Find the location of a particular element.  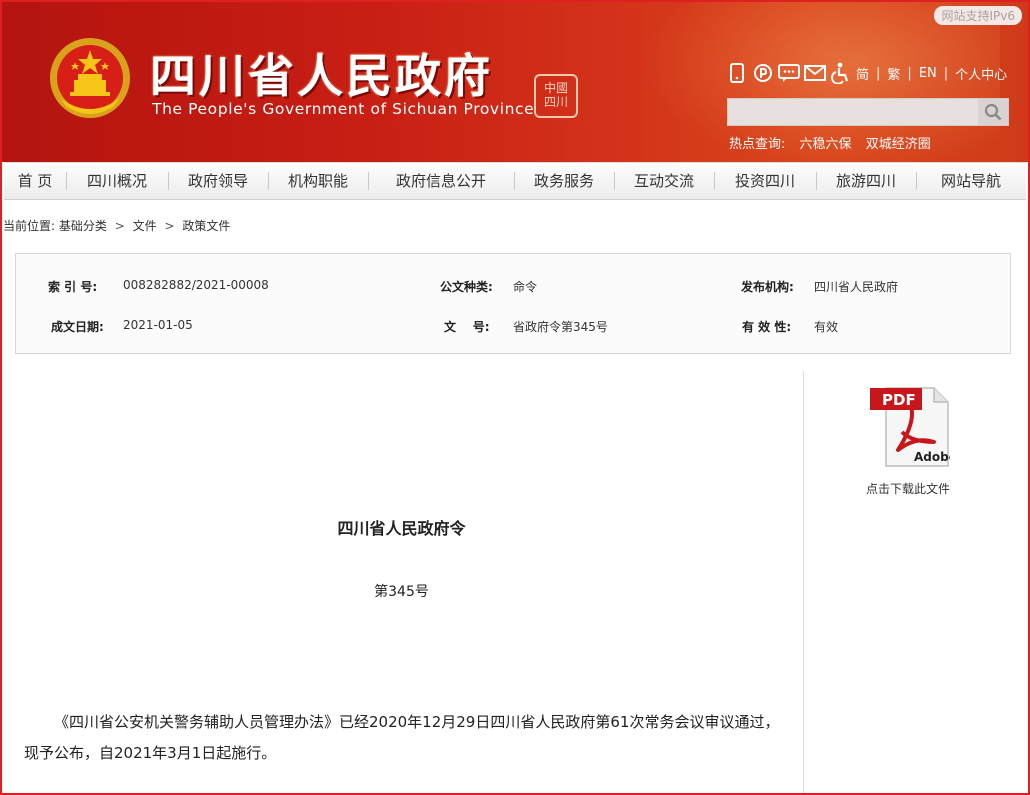

hot-topic-link: 双城经济圈 is located at coordinates (898, 144).